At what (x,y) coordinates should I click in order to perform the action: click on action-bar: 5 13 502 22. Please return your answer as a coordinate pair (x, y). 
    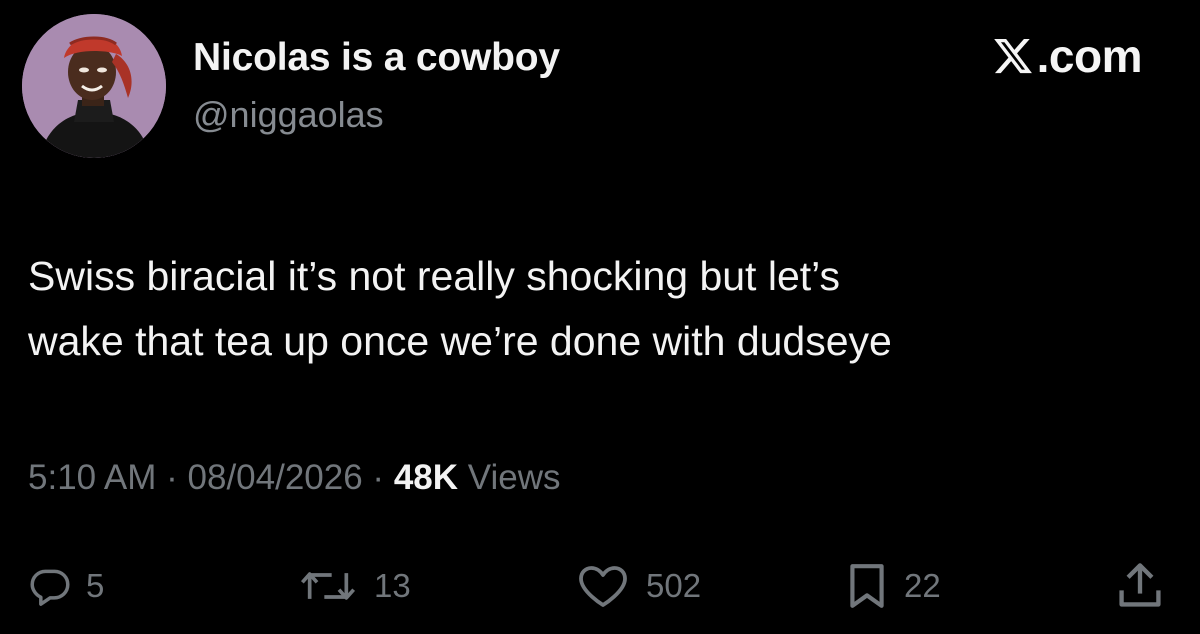
    Looking at the image, I should click on (600, 586).